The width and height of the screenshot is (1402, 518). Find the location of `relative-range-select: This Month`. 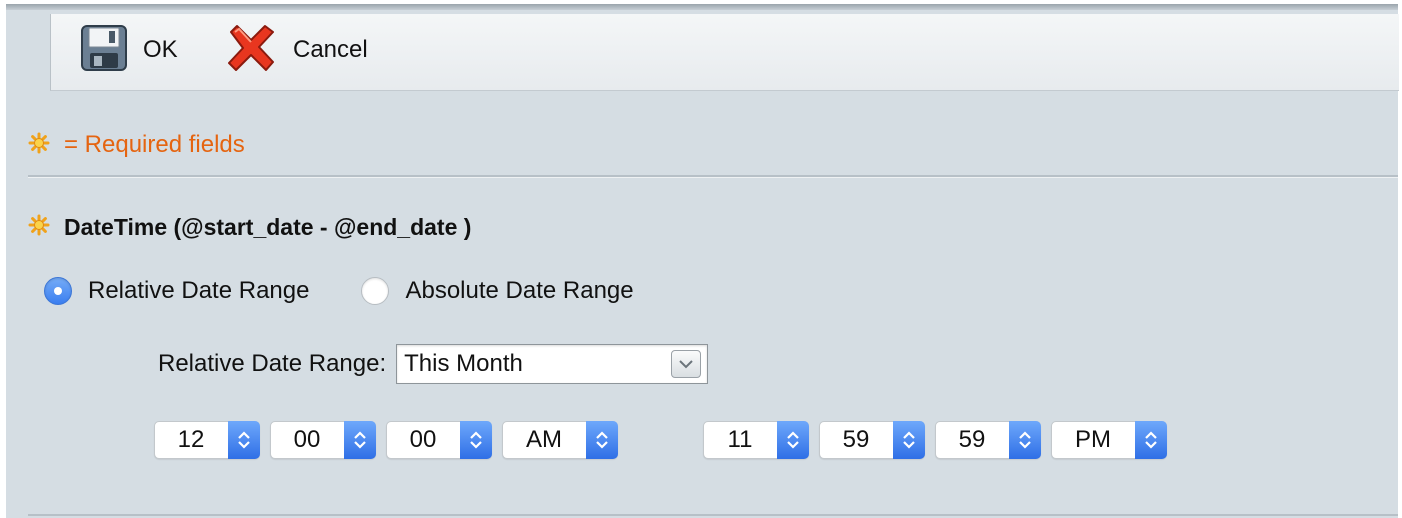

relative-range-select: This Month is located at coordinates (552, 364).